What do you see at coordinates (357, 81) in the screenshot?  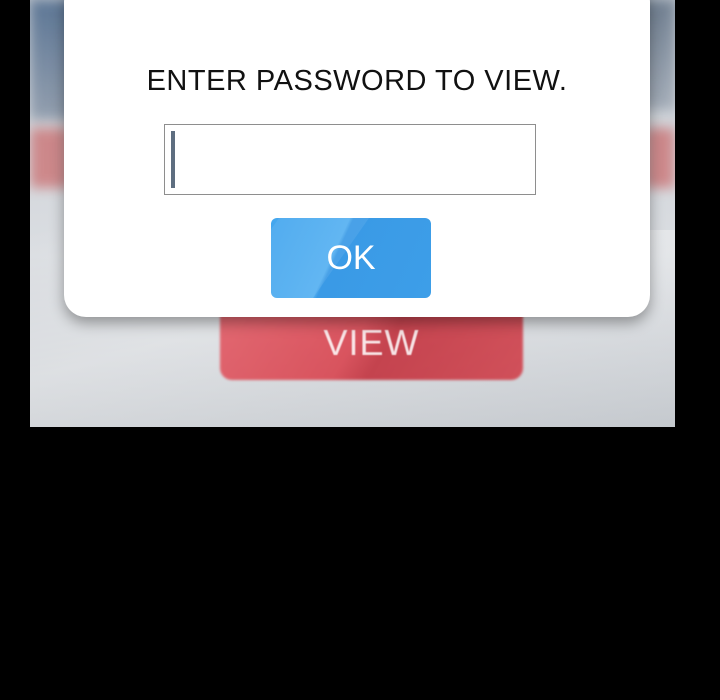 I see `dialog-title: ENTER PASSWORD TO VIEW.` at bounding box center [357, 81].